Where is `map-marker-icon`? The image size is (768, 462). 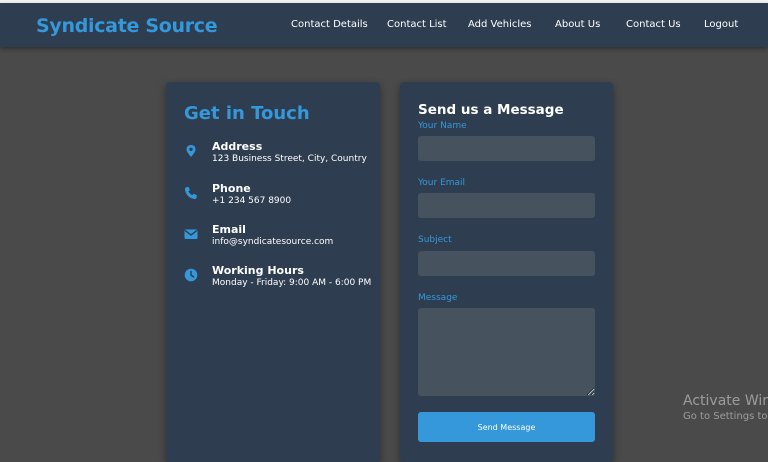
map-marker-icon is located at coordinates (191, 151).